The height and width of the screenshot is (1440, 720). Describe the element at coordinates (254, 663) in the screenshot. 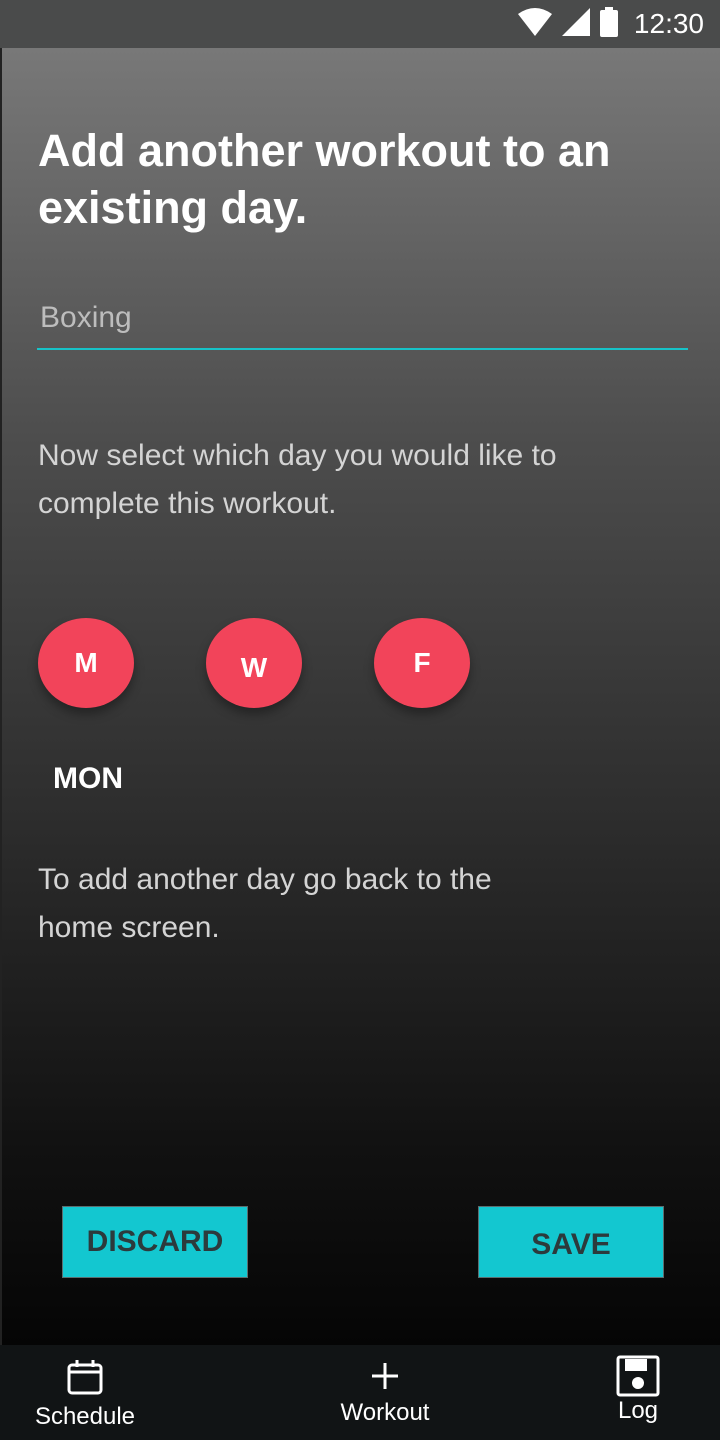

I see `day-button-wednesday: W` at that location.